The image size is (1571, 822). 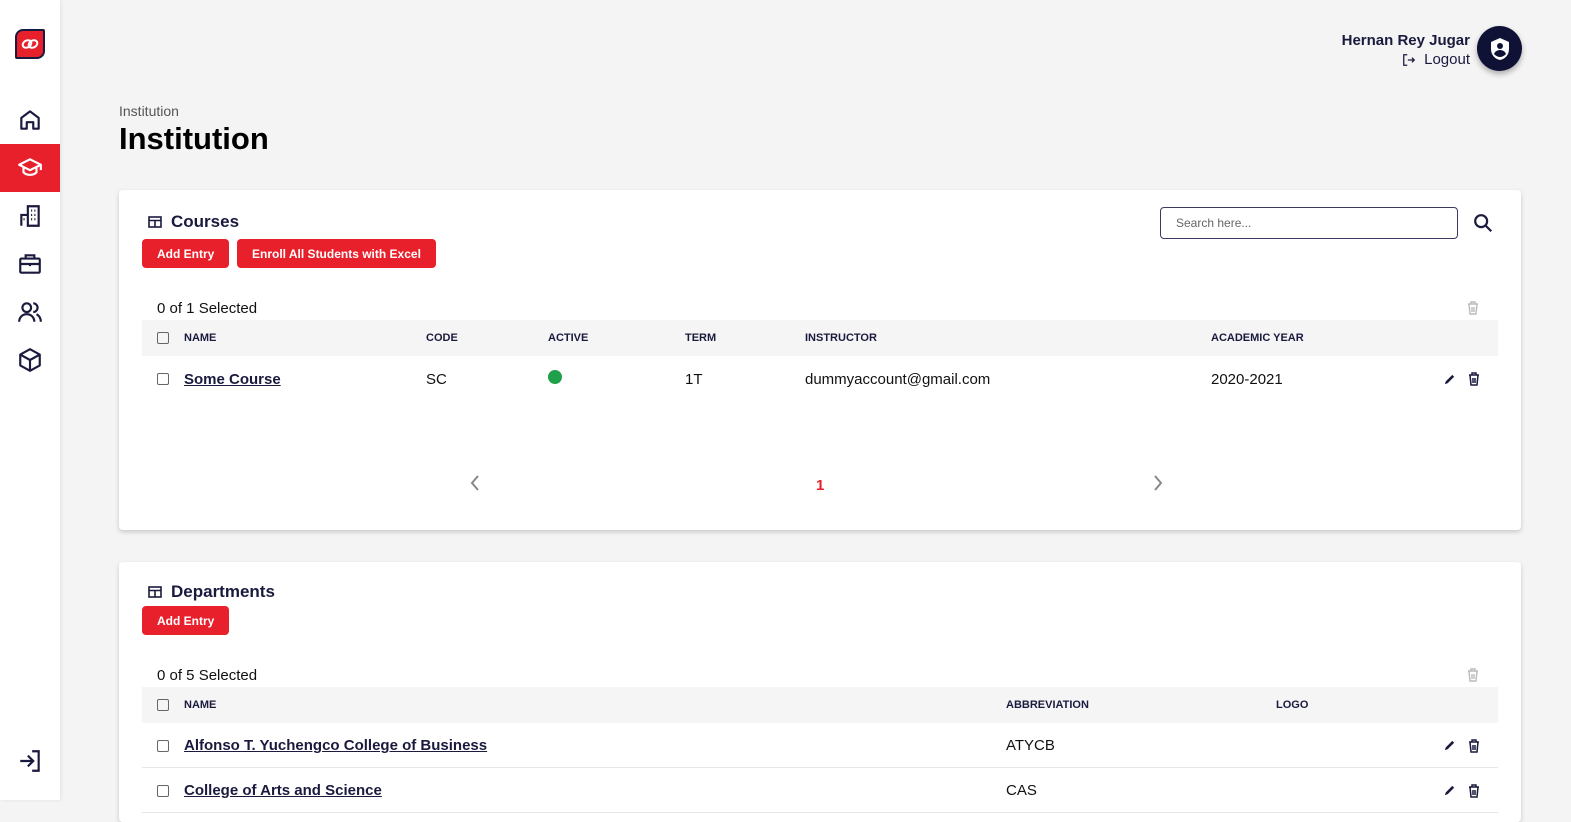 I want to click on avatar, so click(x=1499, y=48).